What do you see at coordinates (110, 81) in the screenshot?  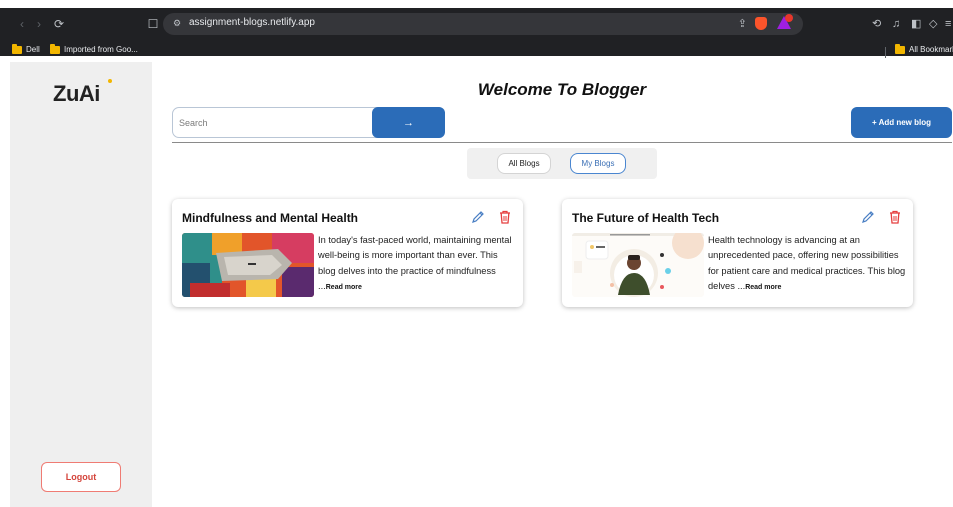 I see `logo-accent-dot` at bounding box center [110, 81].